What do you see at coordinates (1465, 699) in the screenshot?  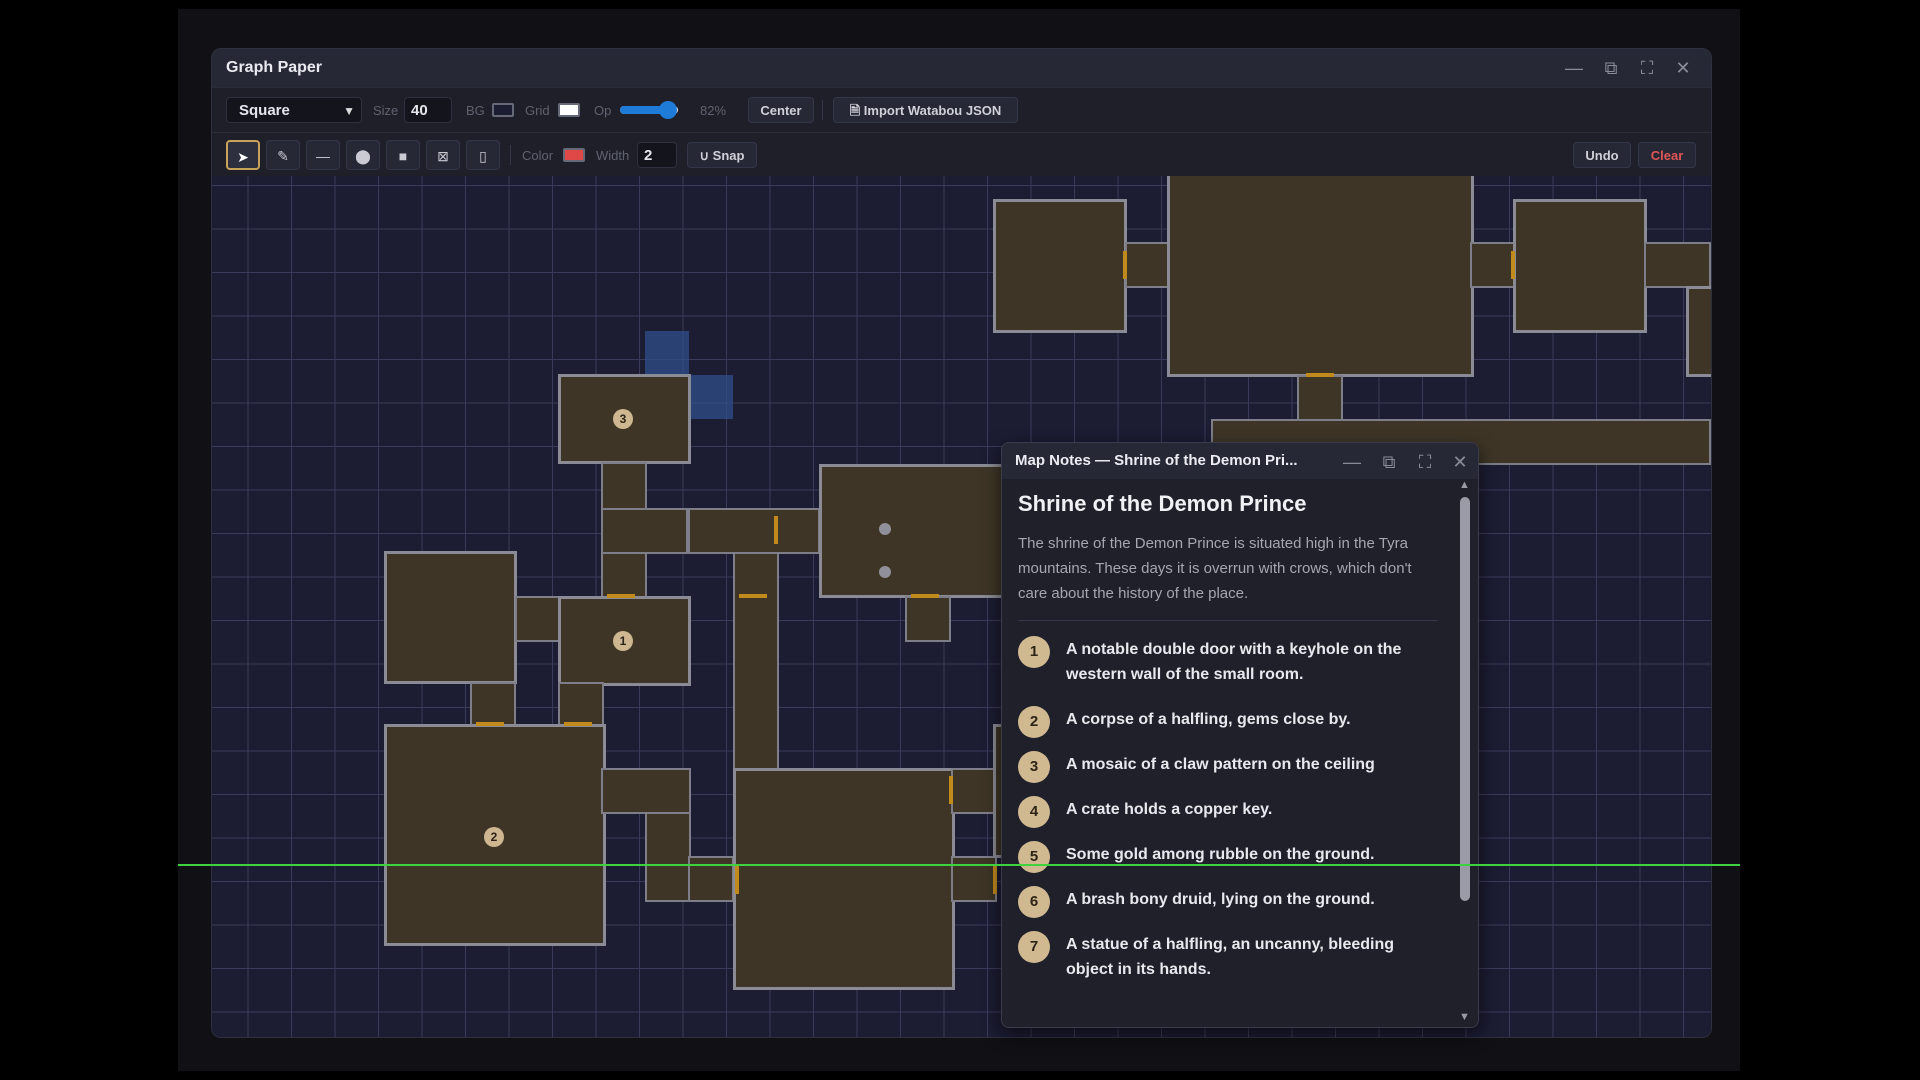 I see `scrollbar-thumb` at bounding box center [1465, 699].